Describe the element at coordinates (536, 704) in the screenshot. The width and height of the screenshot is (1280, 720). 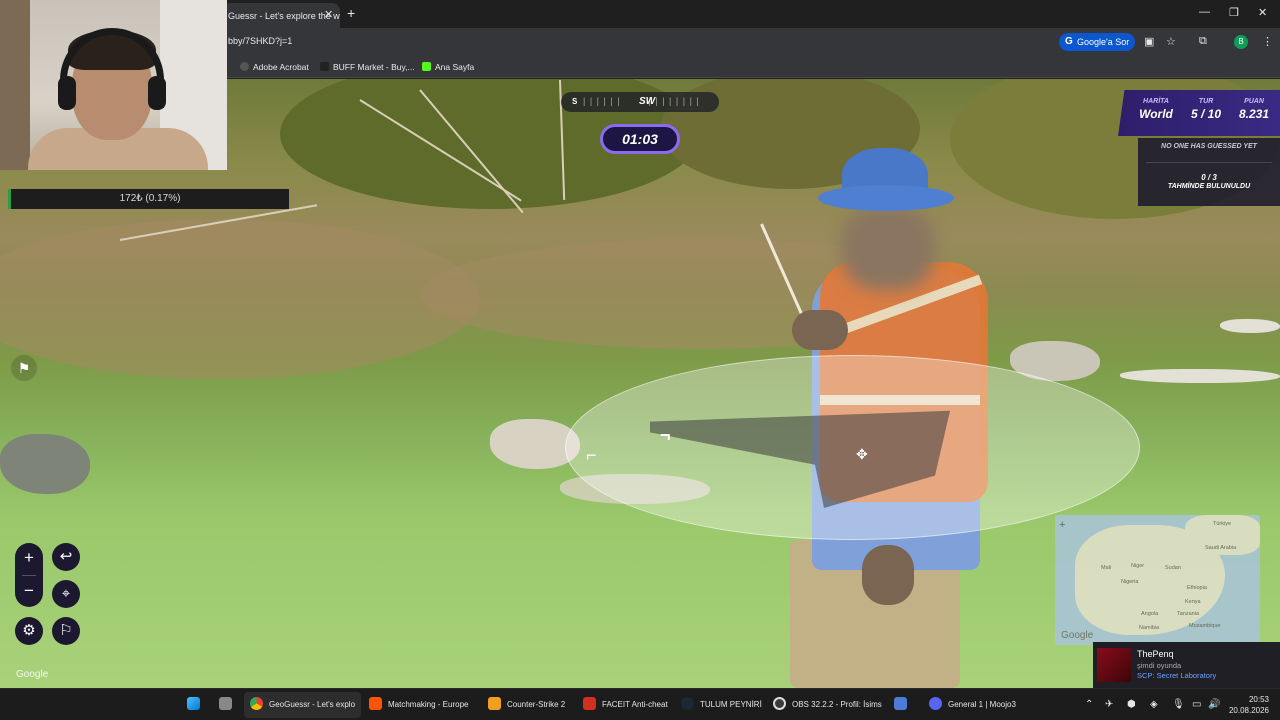
I see `taskbar-label: Counter-Strike 2` at that location.